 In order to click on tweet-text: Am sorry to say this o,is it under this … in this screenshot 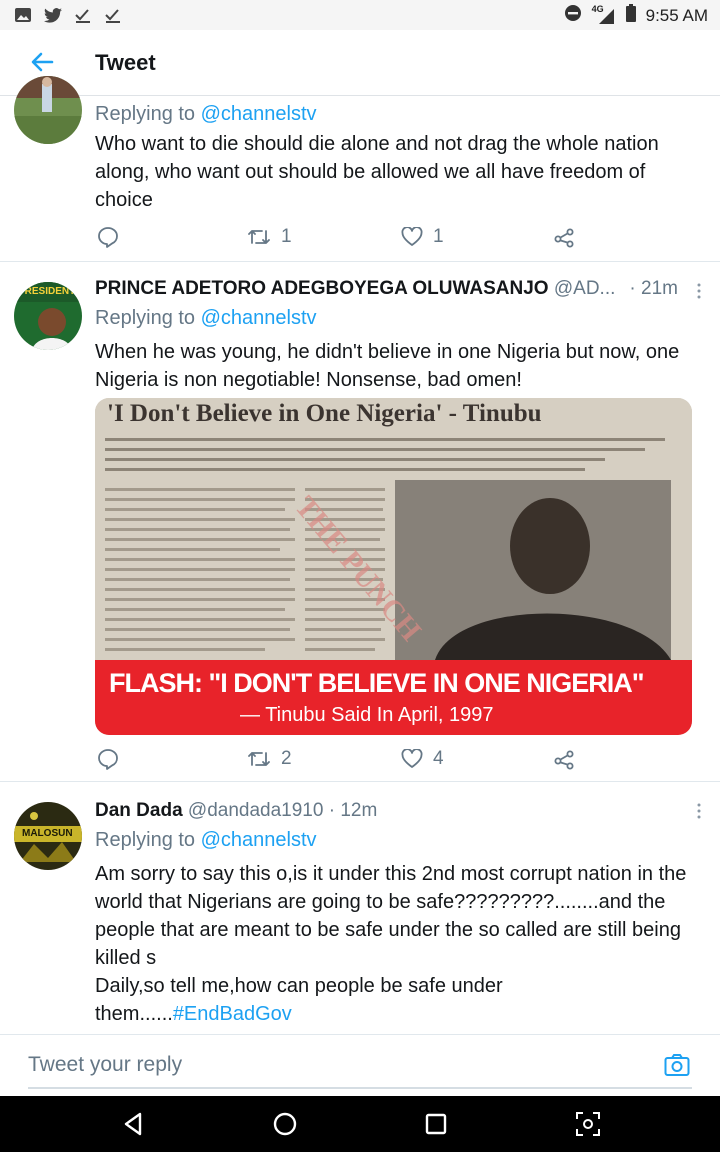, I will do `click(393, 944)`.